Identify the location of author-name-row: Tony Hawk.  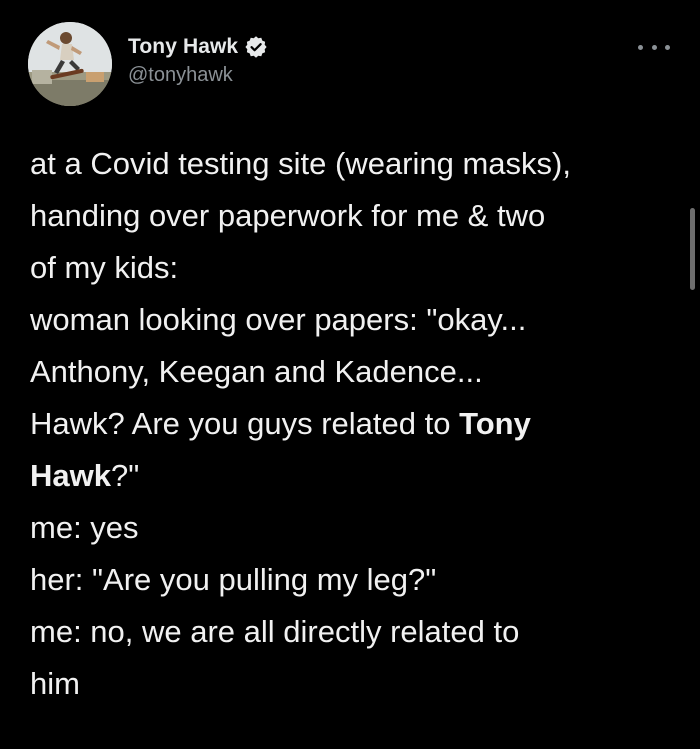
(197, 47).